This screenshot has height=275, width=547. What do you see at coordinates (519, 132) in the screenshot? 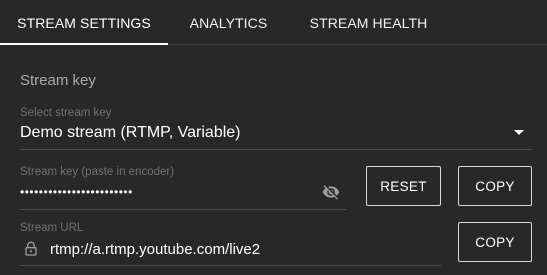
I see `chevron-down-icon` at bounding box center [519, 132].